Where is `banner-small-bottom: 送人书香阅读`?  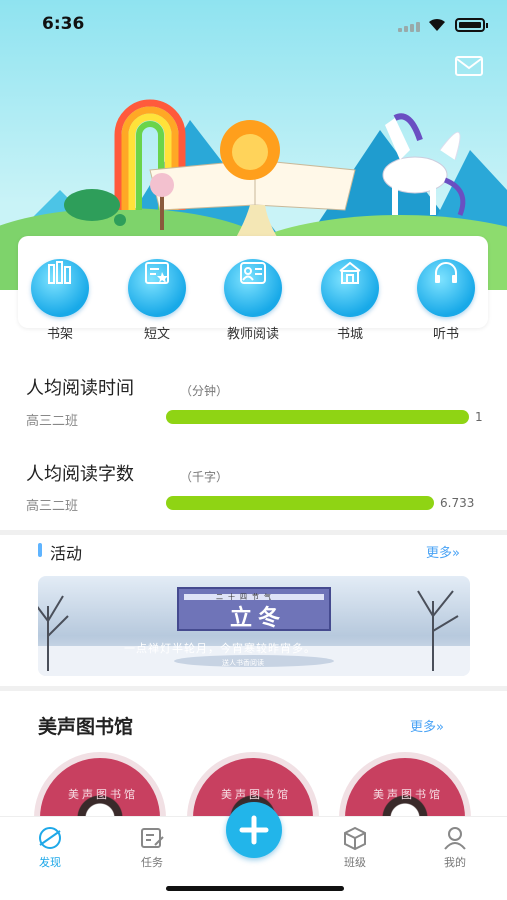
banner-small-bottom: 送人书香阅读 is located at coordinates (243, 663).